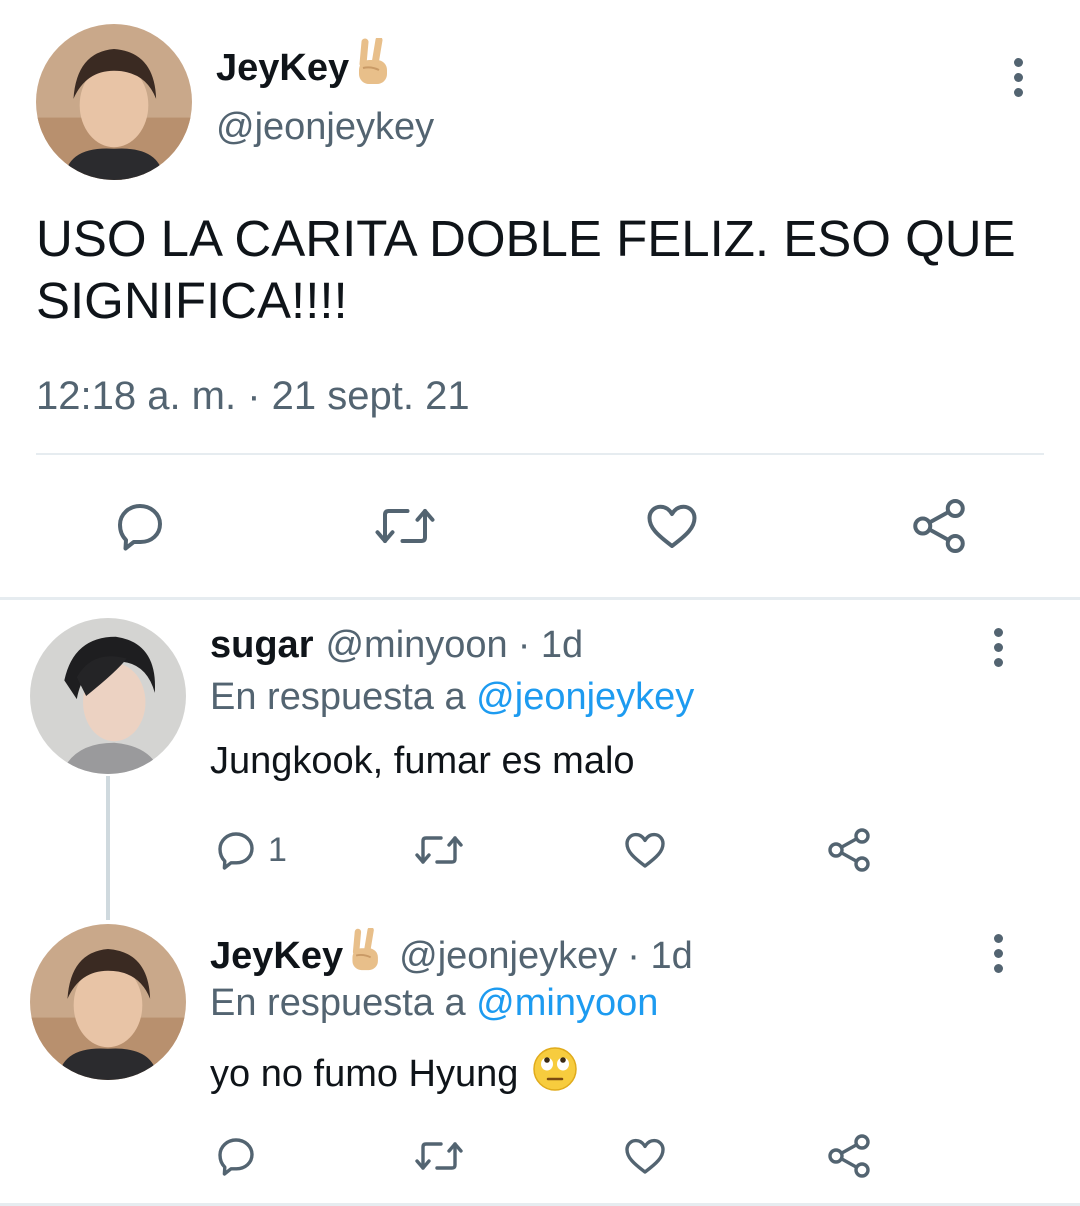 This screenshot has height=1206, width=1080. What do you see at coordinates (585, 697) in the screenshot?
I see `reply-to-link: @jeonjeykey` at bounding box center [585, 697].